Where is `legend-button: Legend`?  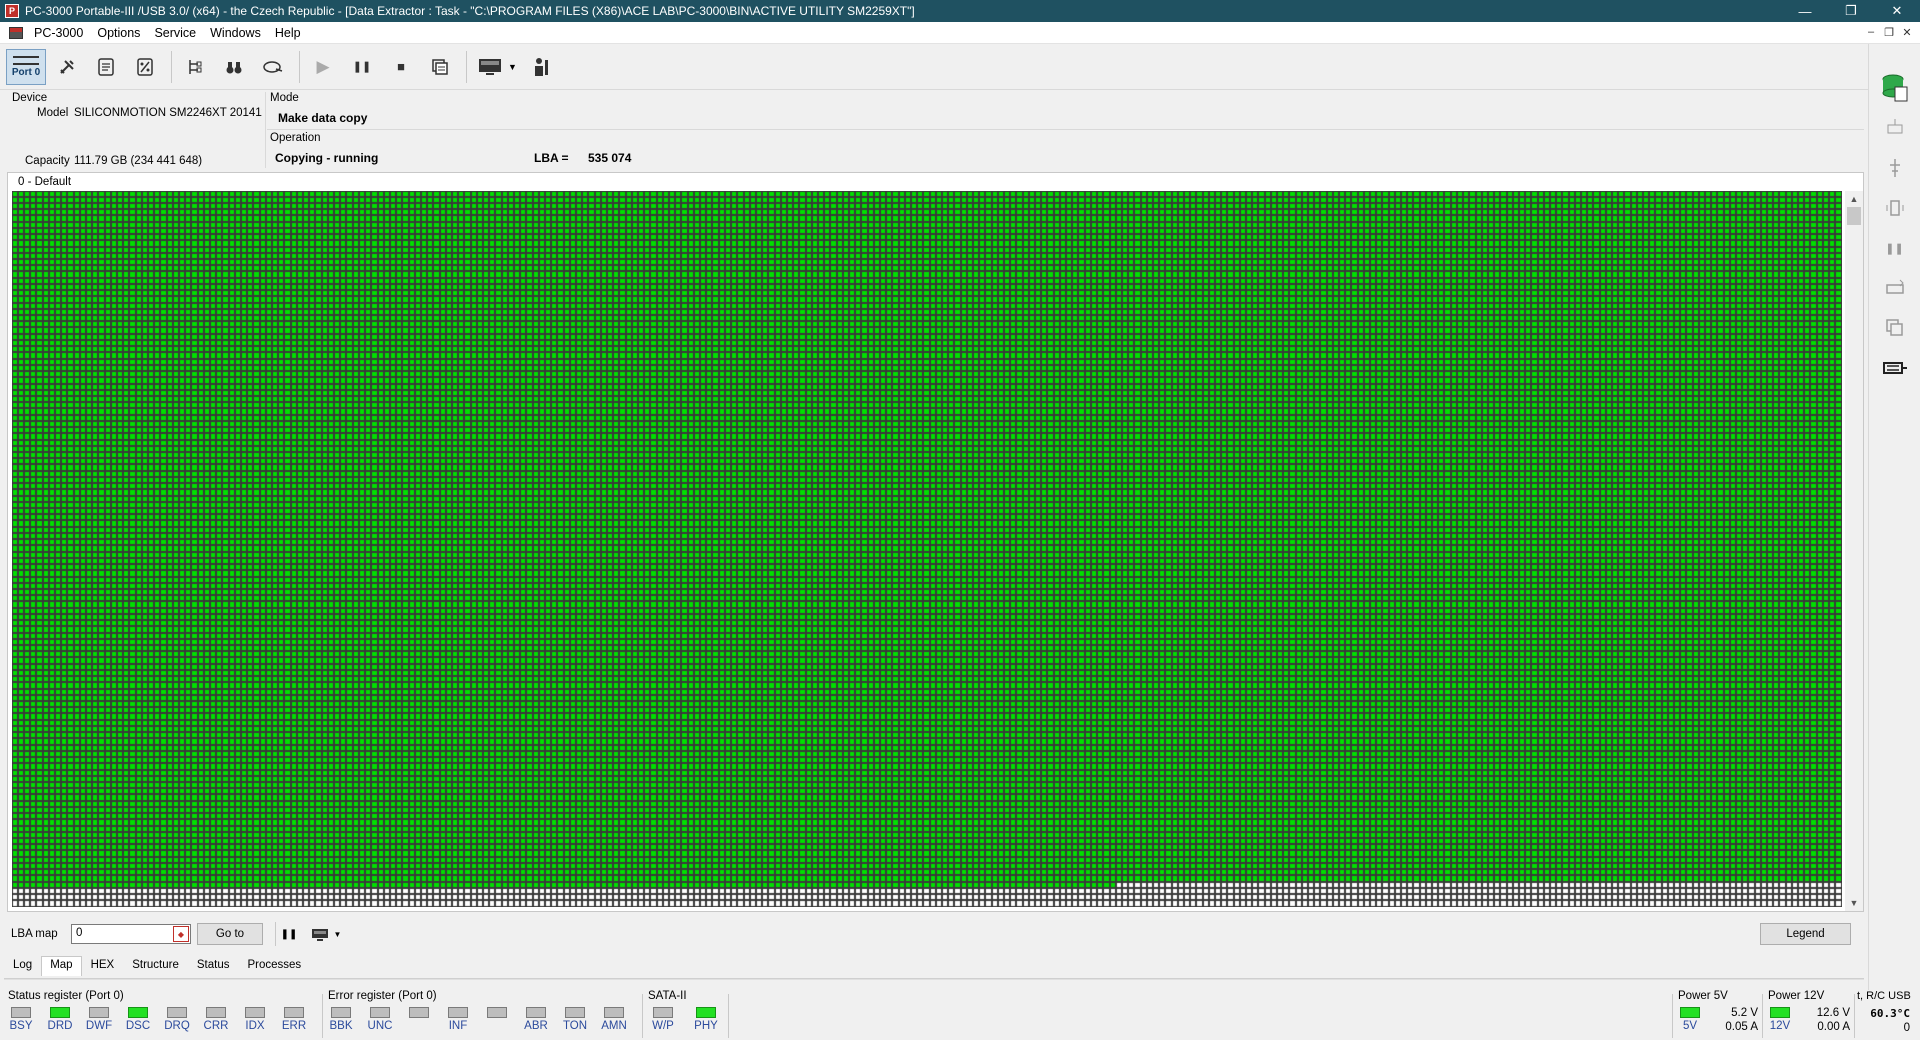
legend-button: Legend is located at coordinates (1805, 934).